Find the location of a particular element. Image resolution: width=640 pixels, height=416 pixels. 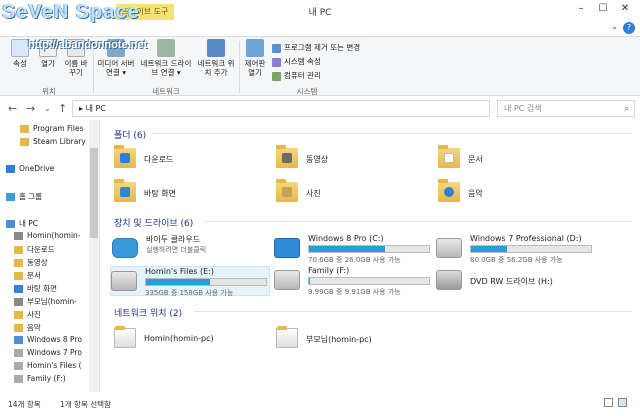

up-icon: ↑ is located at coordinates (62, 108).